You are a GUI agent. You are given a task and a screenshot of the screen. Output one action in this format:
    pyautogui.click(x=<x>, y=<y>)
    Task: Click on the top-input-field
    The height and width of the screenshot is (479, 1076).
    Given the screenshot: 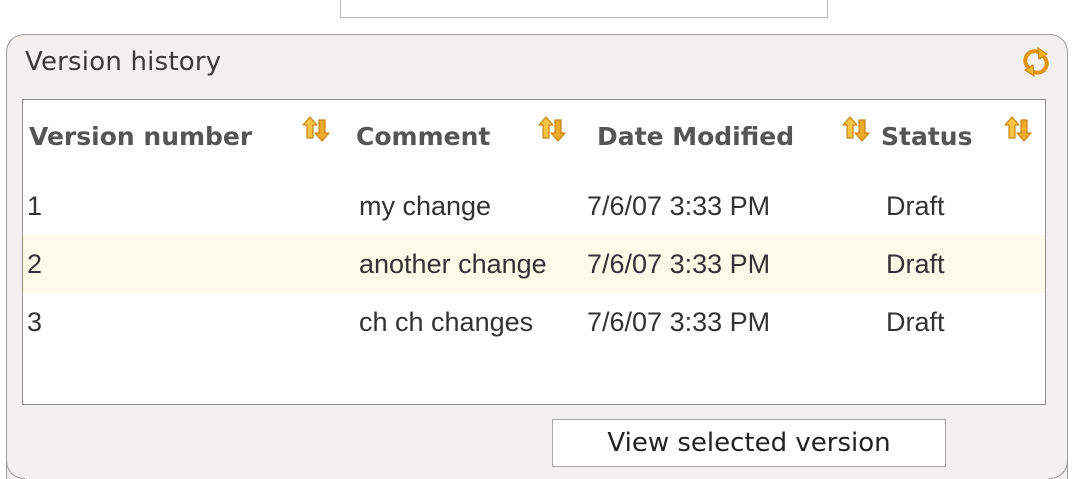 What is the action you would take?
    pyautogui.click(x=584, y=9)
    